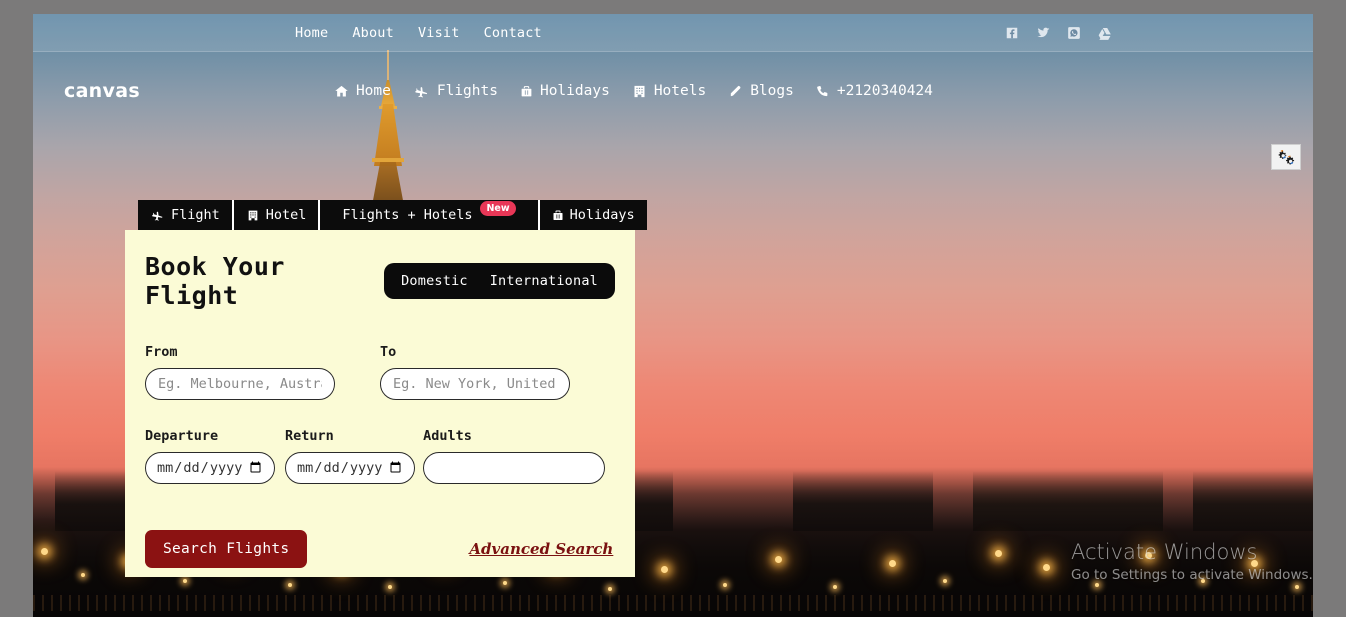  I want to click on from-field-group: From, so click(262, 372).